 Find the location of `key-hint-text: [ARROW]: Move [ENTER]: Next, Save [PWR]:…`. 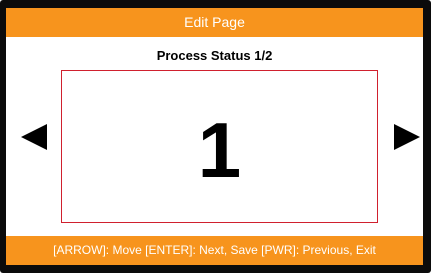

key-hint-text: [ARROW]: Move [ENTER]: Next, Save [PWR]:… is located at coordinates (214, 250).